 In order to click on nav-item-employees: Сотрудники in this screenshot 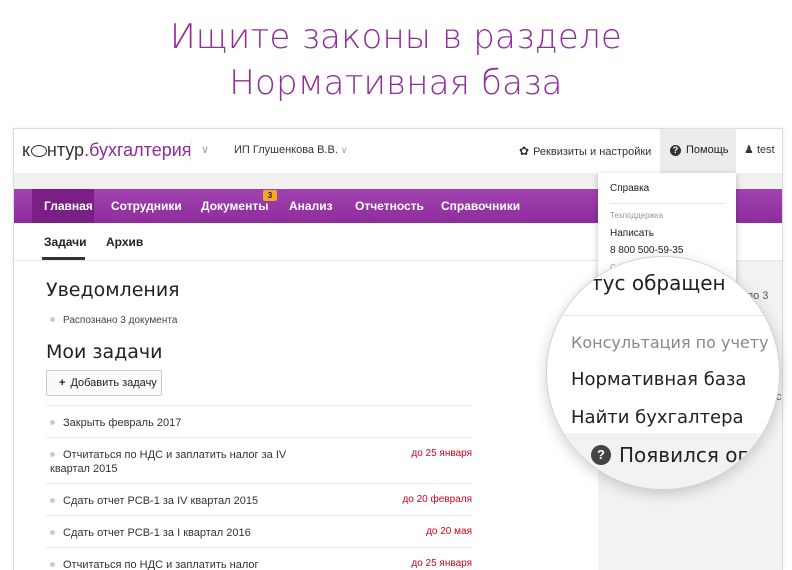, I will do `click(146, 206)`.